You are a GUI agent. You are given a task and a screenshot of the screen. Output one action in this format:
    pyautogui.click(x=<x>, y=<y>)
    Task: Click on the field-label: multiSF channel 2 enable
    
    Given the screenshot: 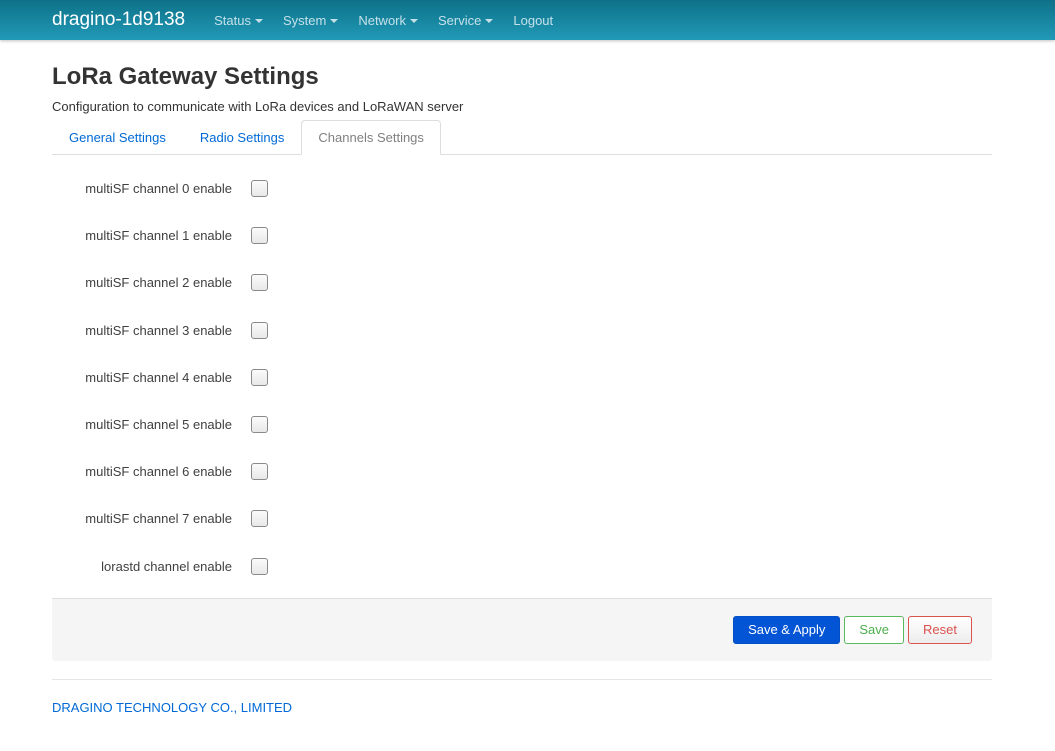 What is the action you would take?
    pyautogui.click(x=158, y=283)
    